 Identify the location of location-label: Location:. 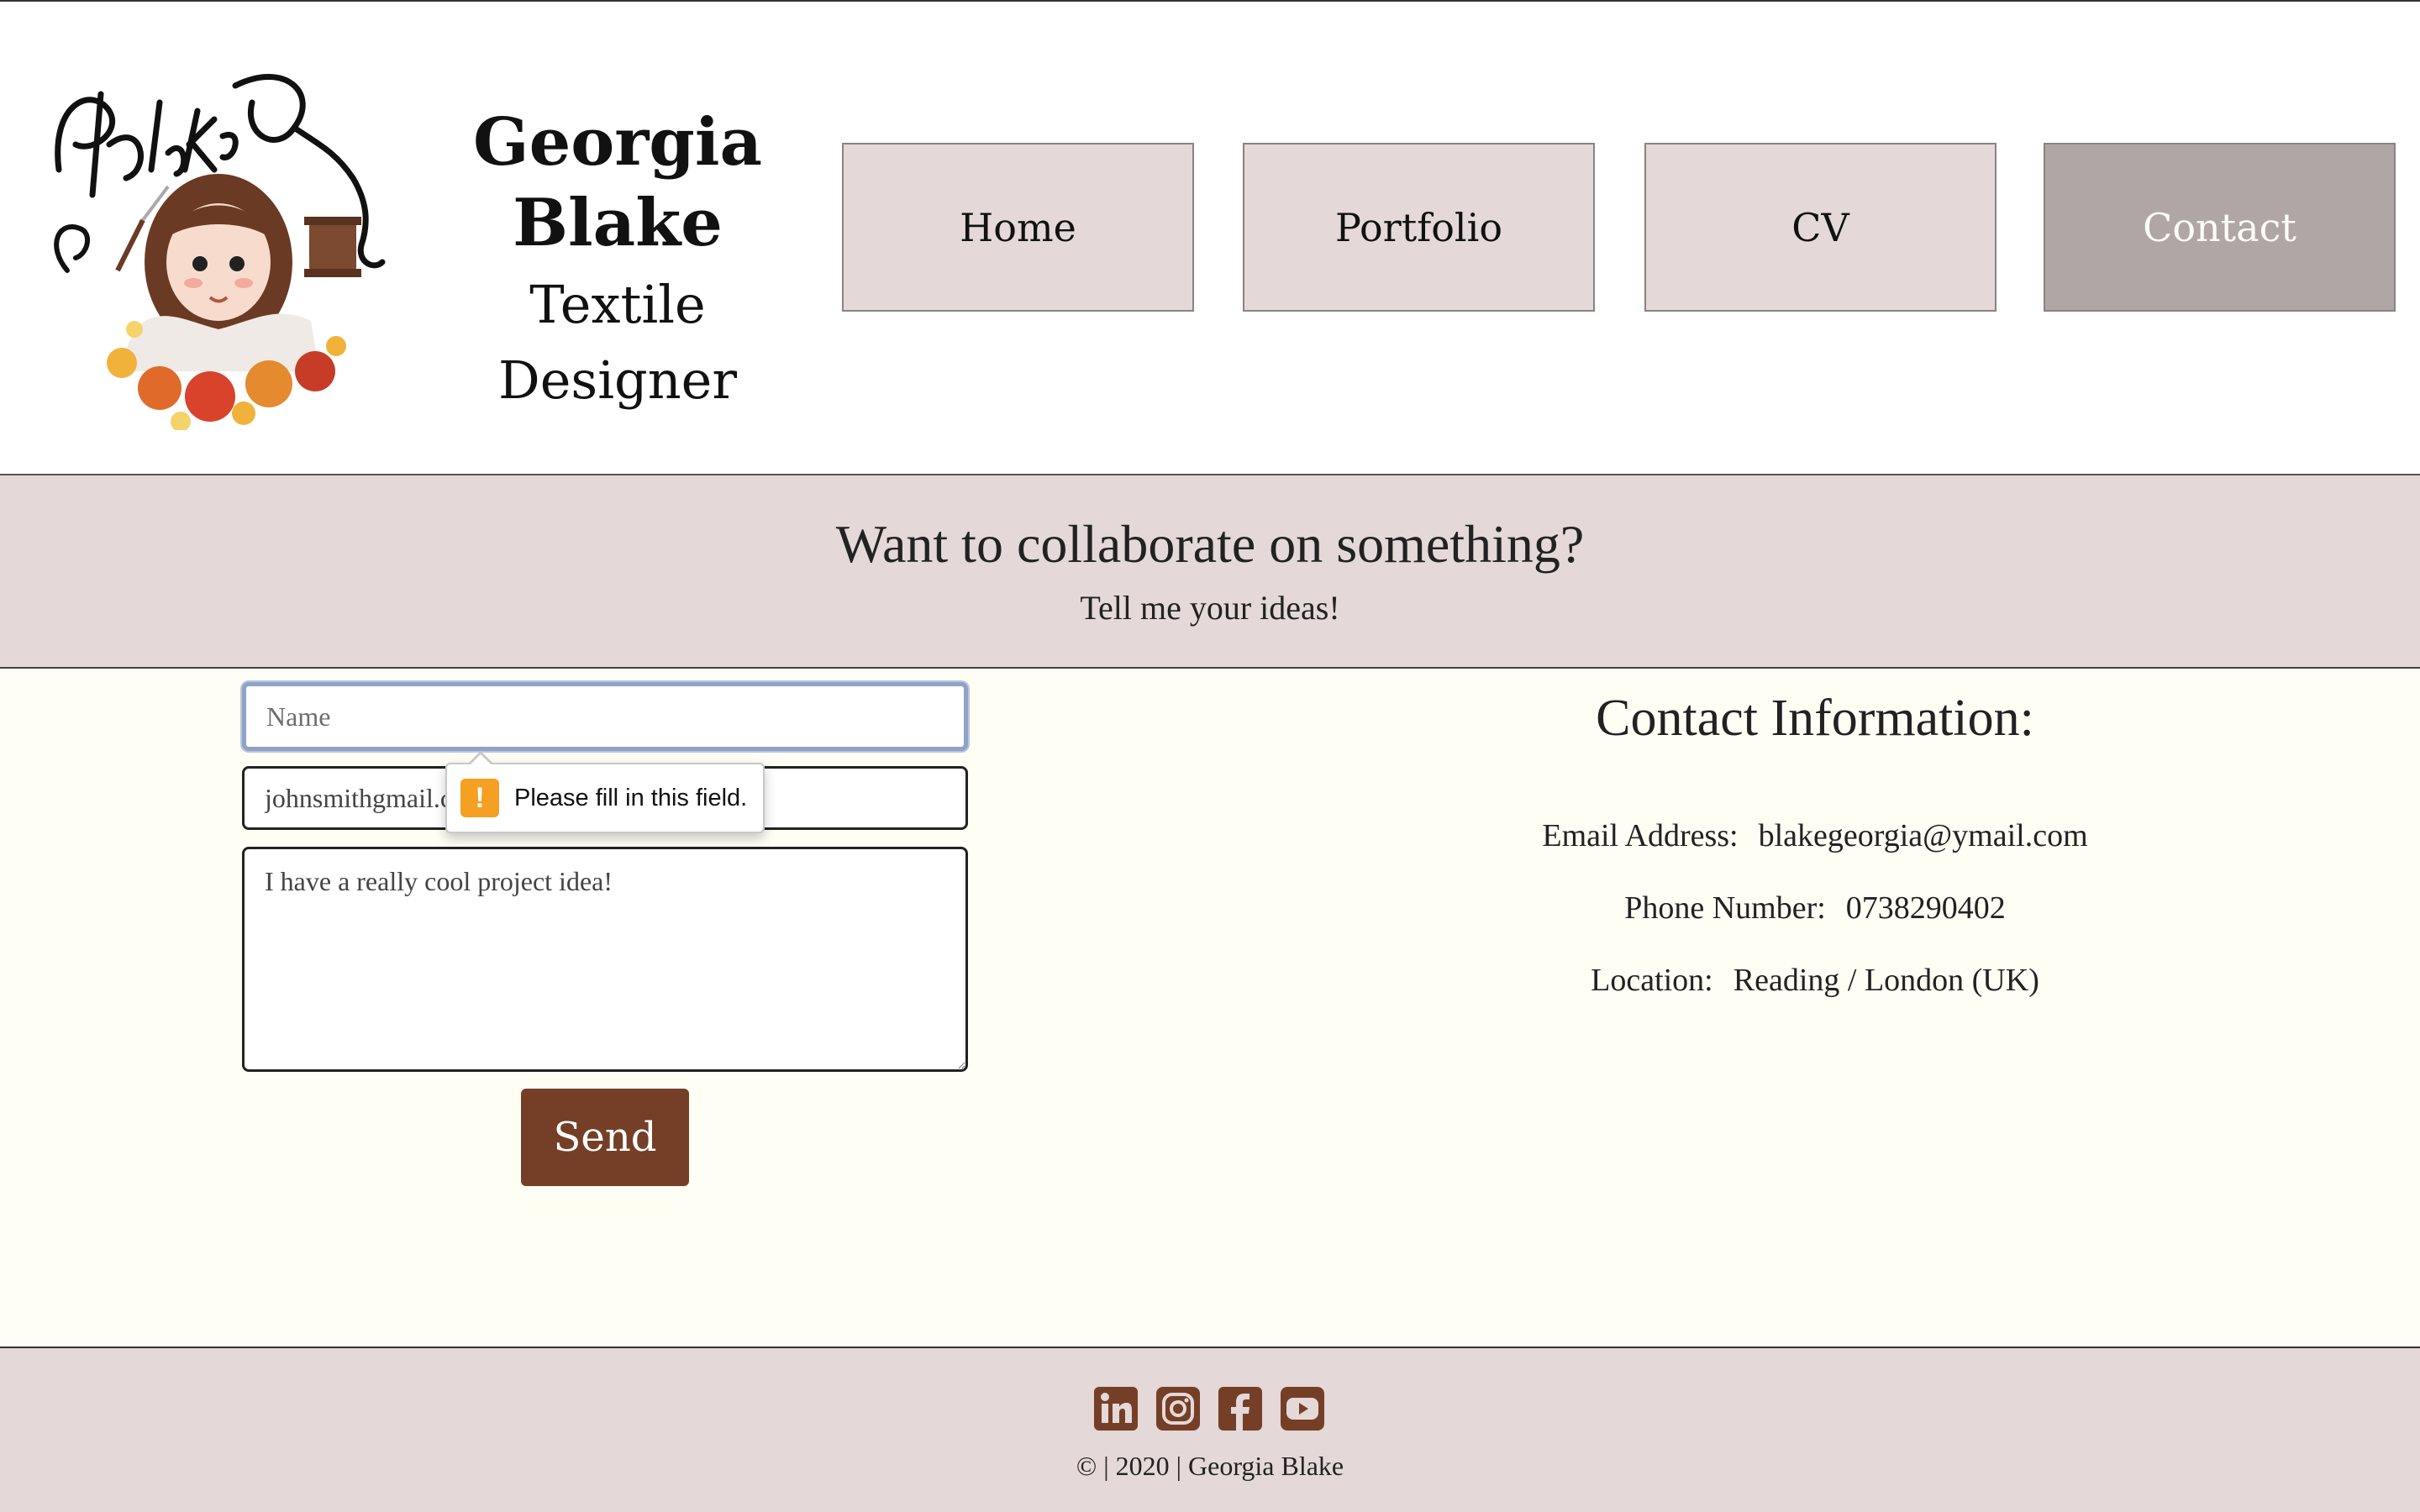
(1652, 980).